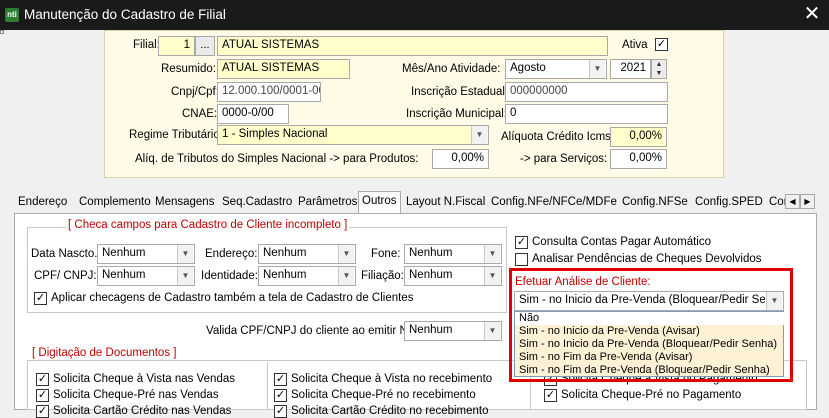 The width and height of the screenshot is (829, 418). Describe the element at coordinates (42, 203) in the screenshot. I see `tab-endereco: Endereço` at that location.